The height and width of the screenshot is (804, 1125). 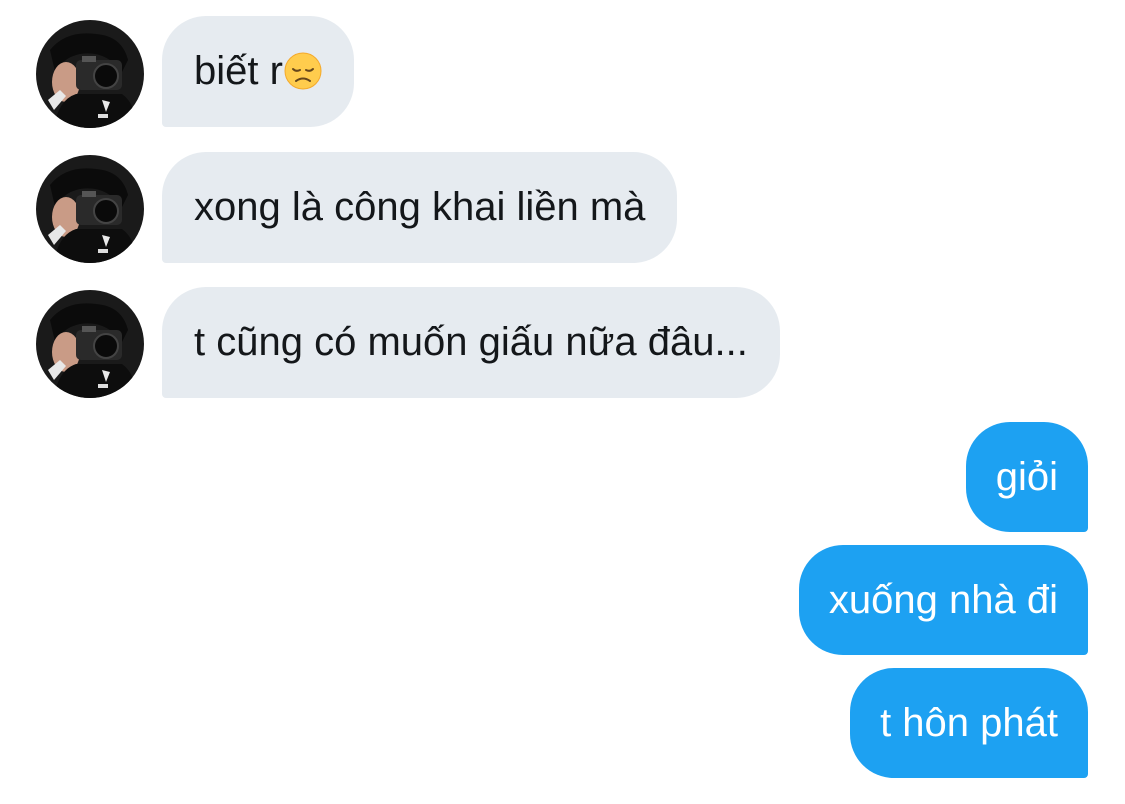 I want to click on message-text: xuống nhà đi, so click(x=943, y=600).